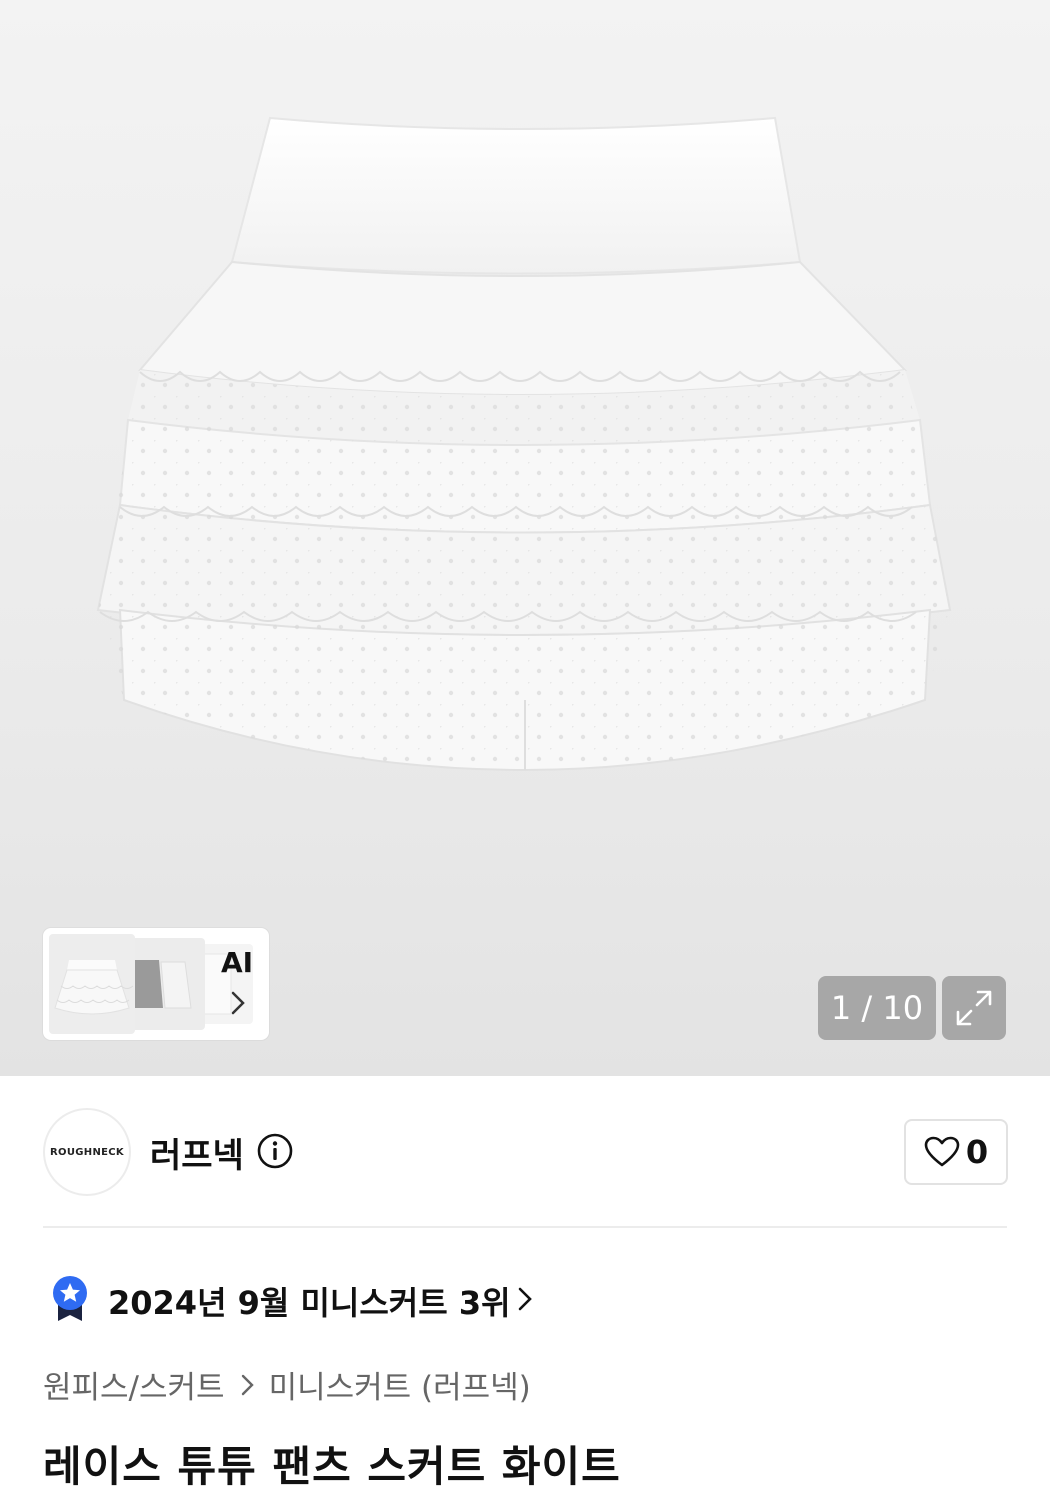 This screenshot has width=1050, height=1500. I want to click on like-count: 0, so click(977, 1152).